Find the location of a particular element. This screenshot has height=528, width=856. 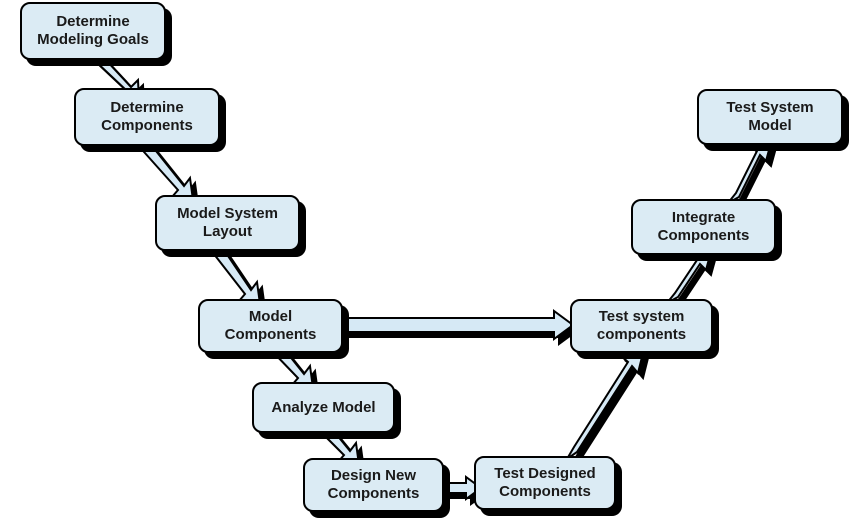

node-label: Determine Components is located at coordinates (147, 116).